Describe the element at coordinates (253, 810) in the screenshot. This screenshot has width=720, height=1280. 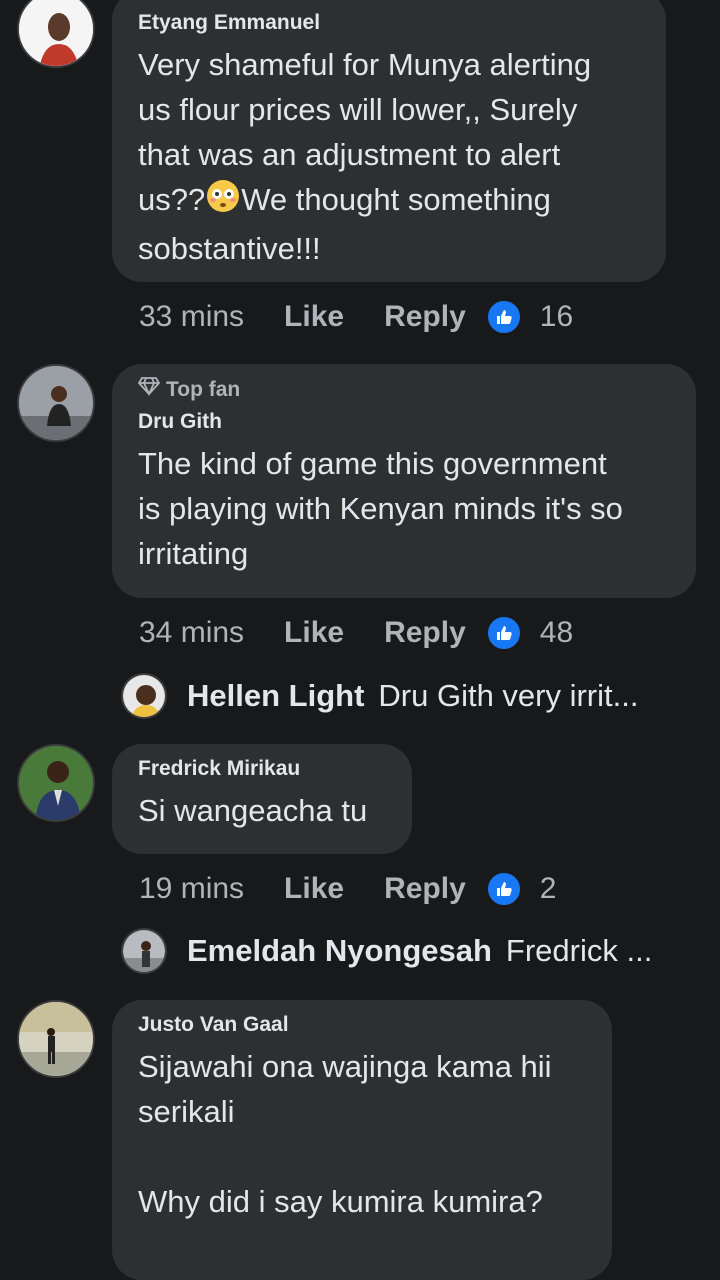
I see `comment-text: Si wangeacha tu` at that location.